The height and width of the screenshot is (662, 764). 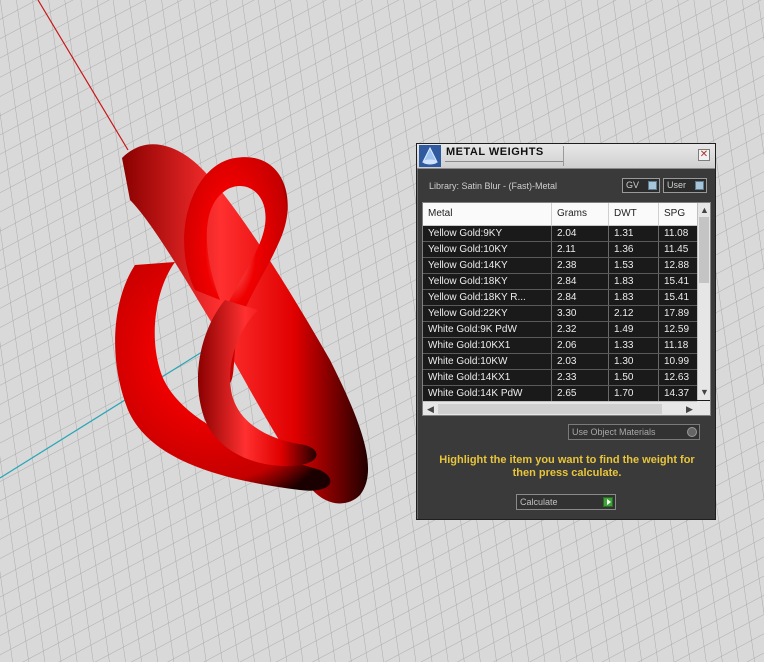 I want to click on title-divider, so click(x=563, y=156).